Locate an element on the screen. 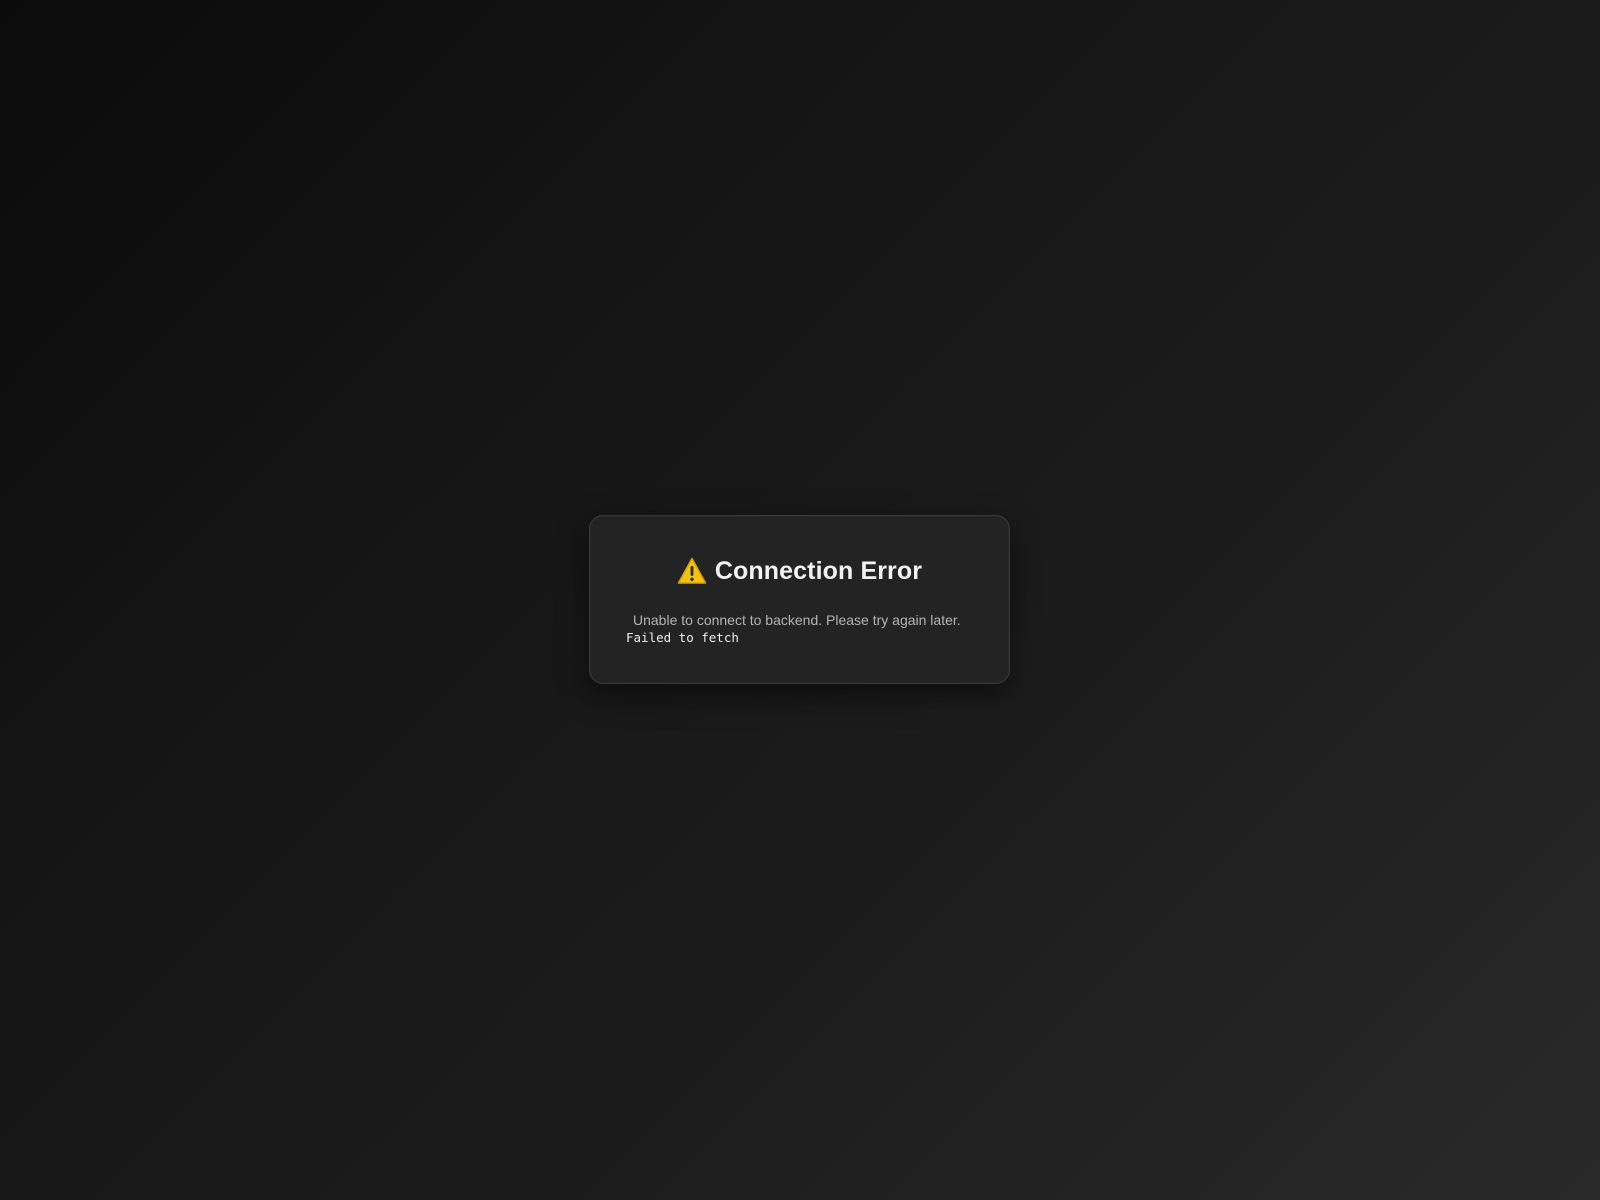  error-title: Connection Error is located at coordinates (818, 570).